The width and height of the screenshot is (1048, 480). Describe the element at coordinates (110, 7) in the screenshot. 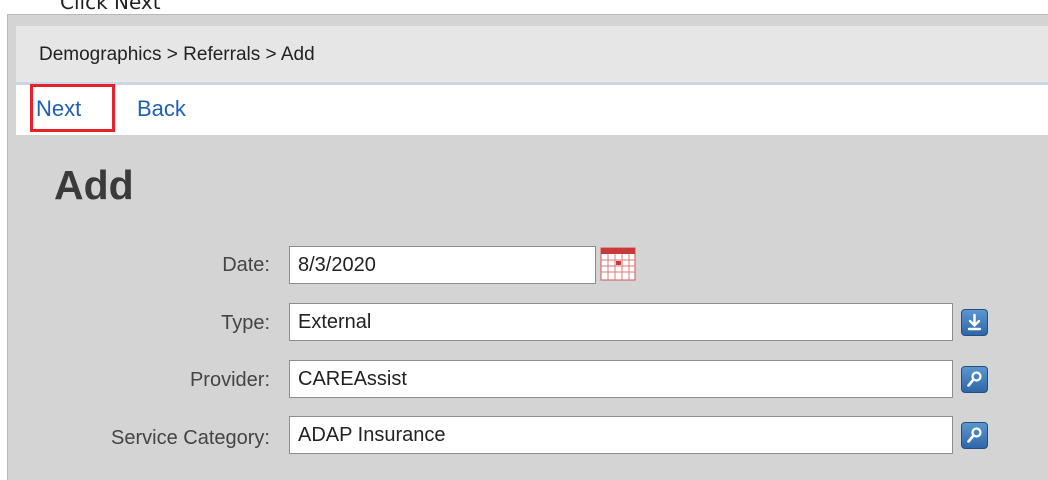

I see `instruction-text: Click Next` at that location.